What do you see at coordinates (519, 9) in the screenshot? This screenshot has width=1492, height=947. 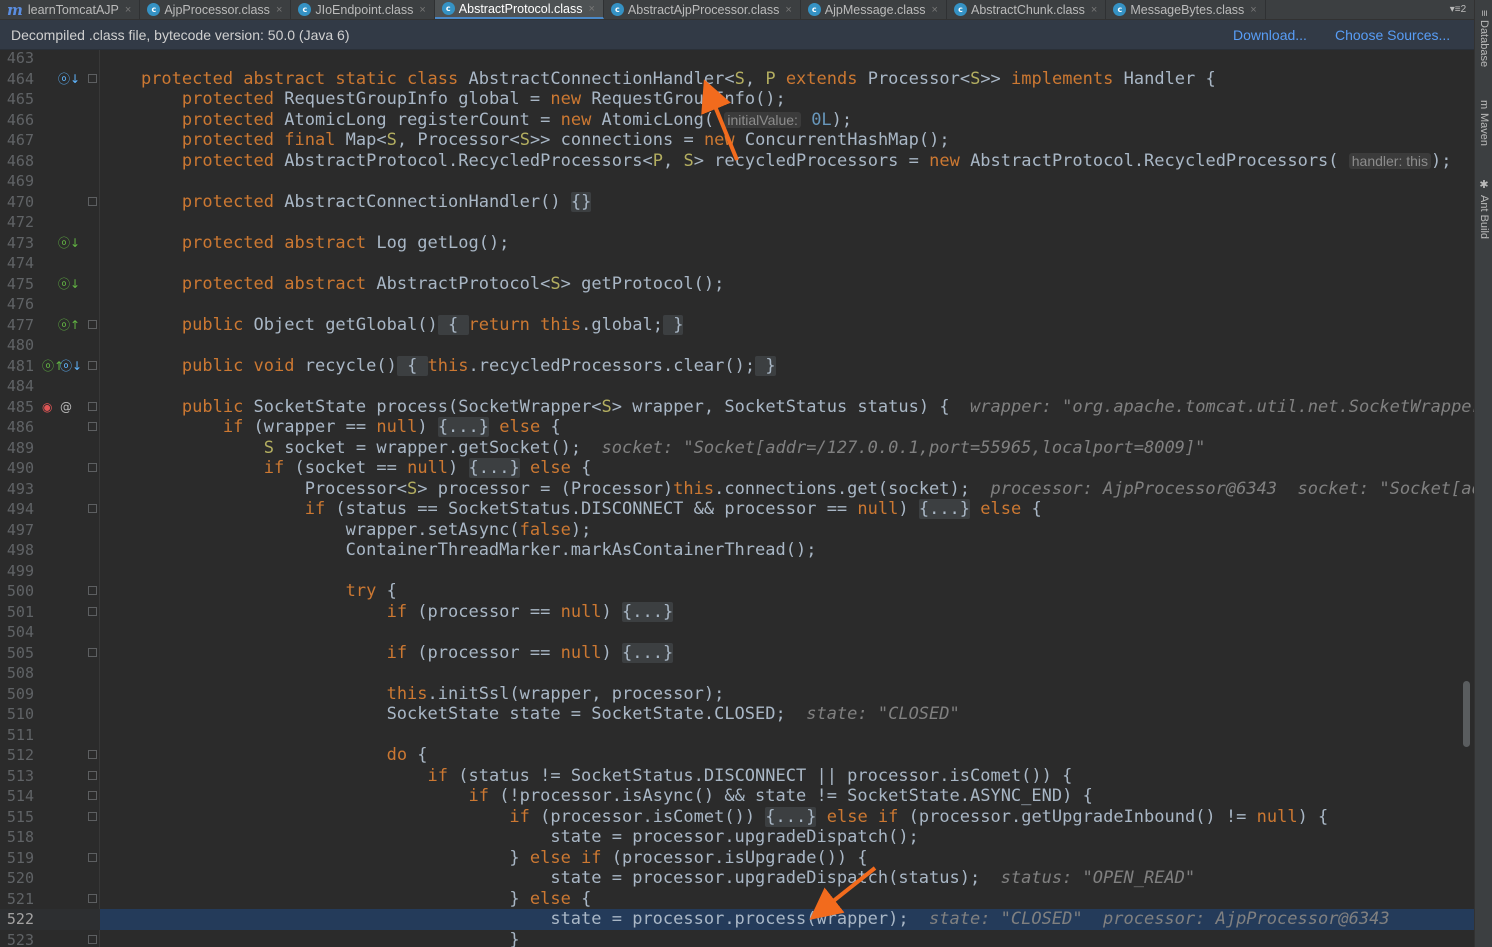 I see `tab-abstractprotocol-class: c AbstractProtocol.class ×` at bounding box center [519, 9].